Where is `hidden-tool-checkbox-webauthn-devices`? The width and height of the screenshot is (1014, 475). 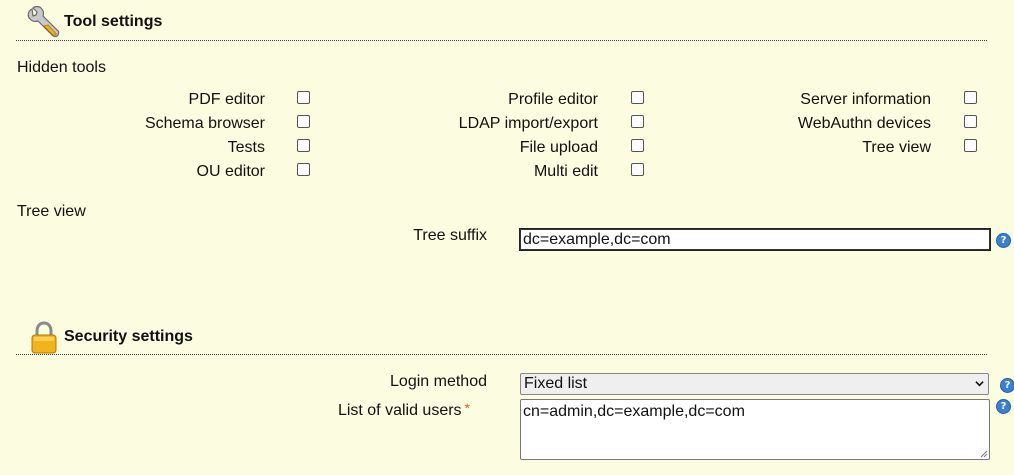
hidden-tool-checkbox-webauthn-devices is located at coordinates (970, 121).